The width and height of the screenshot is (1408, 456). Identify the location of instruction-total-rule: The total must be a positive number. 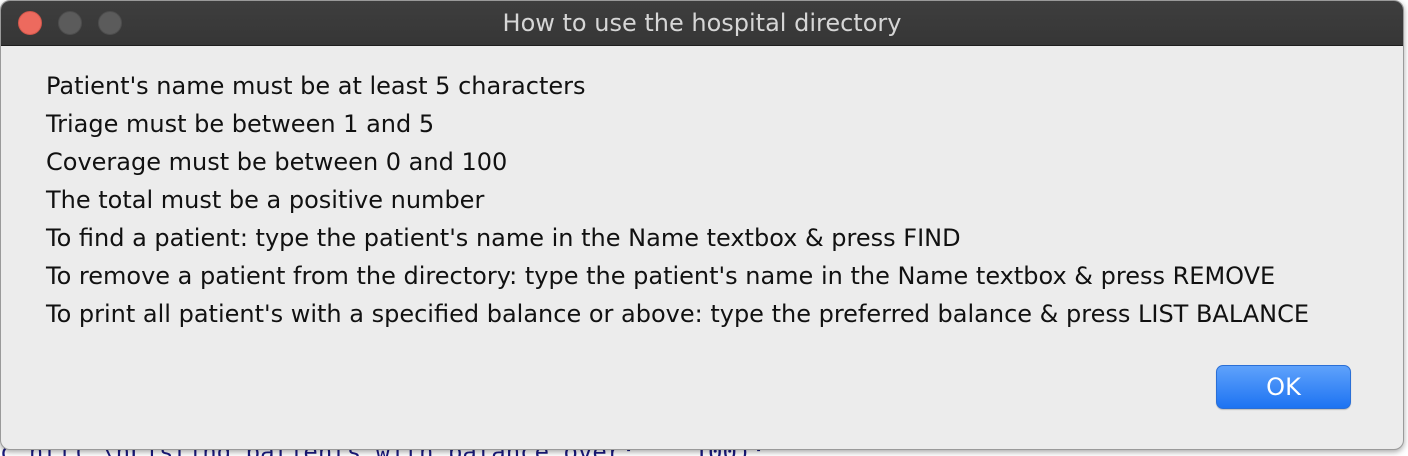
(265, 200).